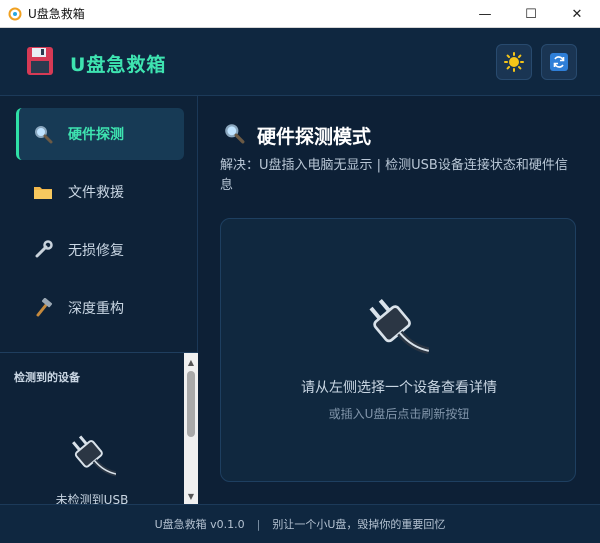 Image resolution: width=600 pixels, height=543 pixels. What do you see at coordinates (191, 496) in the screenshot?
I see `scroll-down-arrow-icon: ▼` at bounding box center [191, 496].